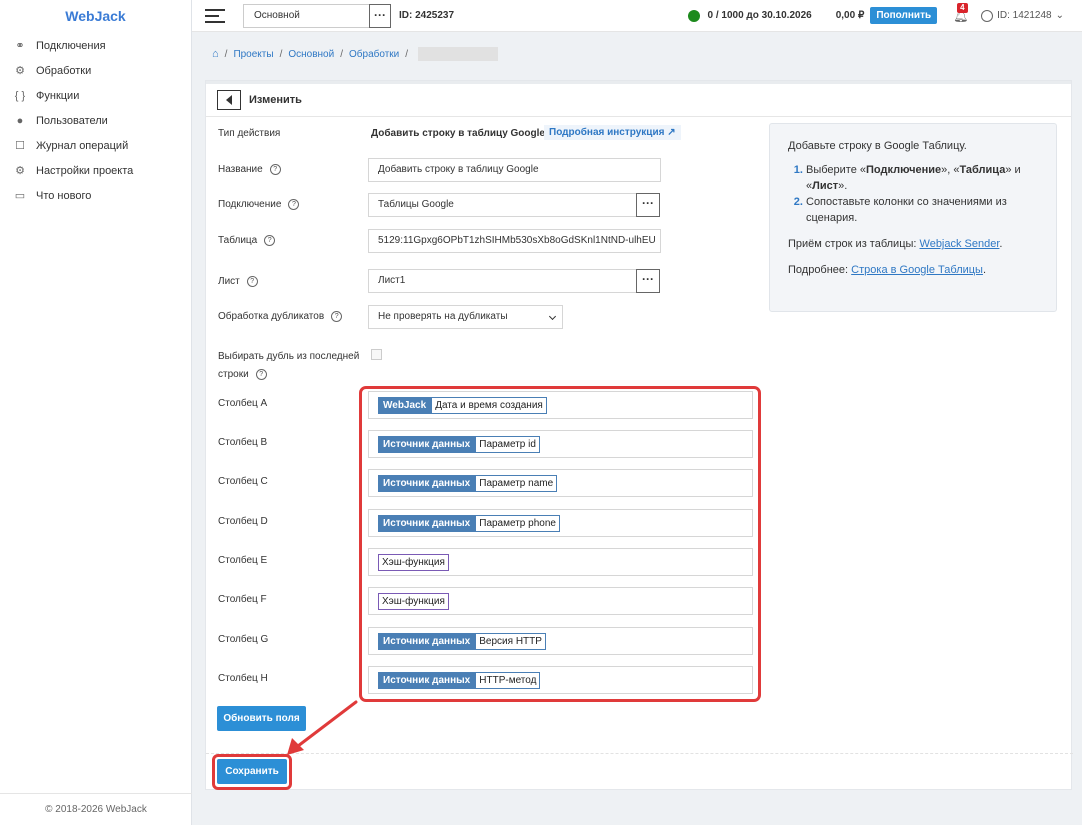  I want to click on user-id: ID: 1421248, so click(1024, 15).